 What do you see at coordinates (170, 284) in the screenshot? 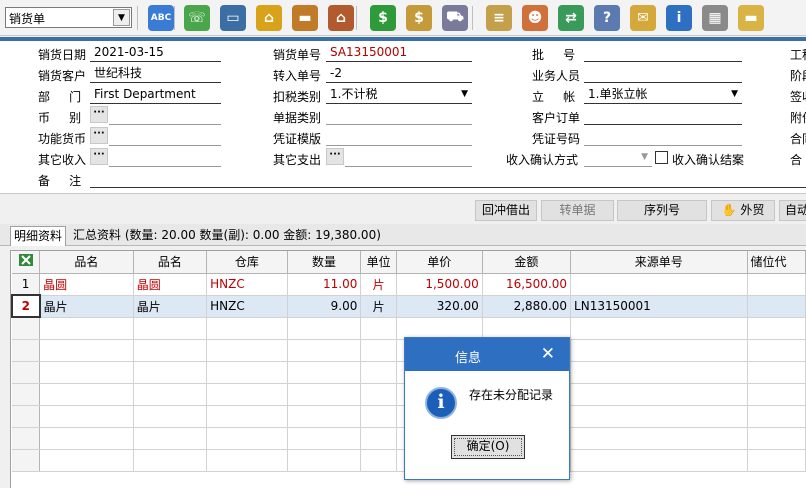
I see `cell-name2: 晶圆` at bounding box center [170, 284].